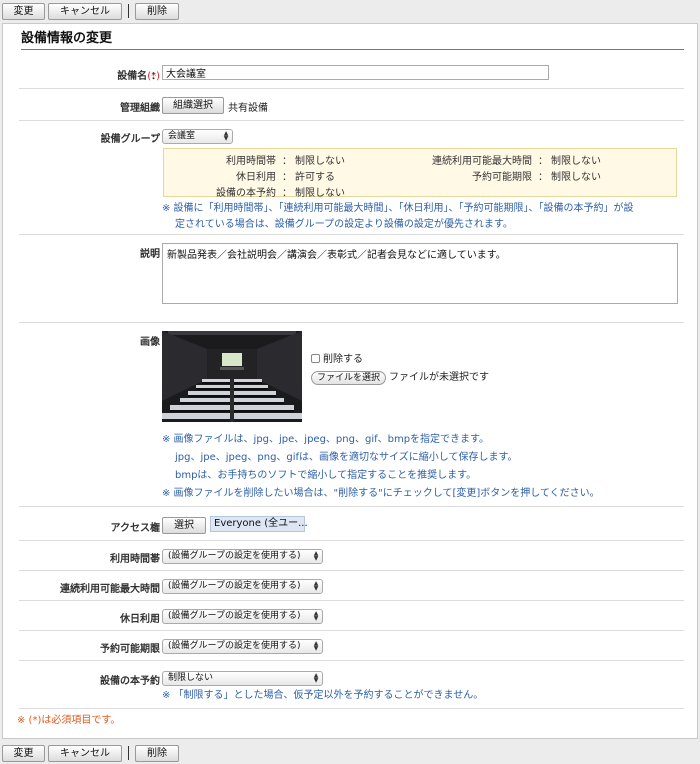 The height and width of the screenshot is (764, 700). What do you see at coordinates (351, 556) in the screenshot?
I see `row-usage-hours: 利用時間帯 ： (設備グループの設定を使用する) ▲ ▼` at bounding box center [351, 556].